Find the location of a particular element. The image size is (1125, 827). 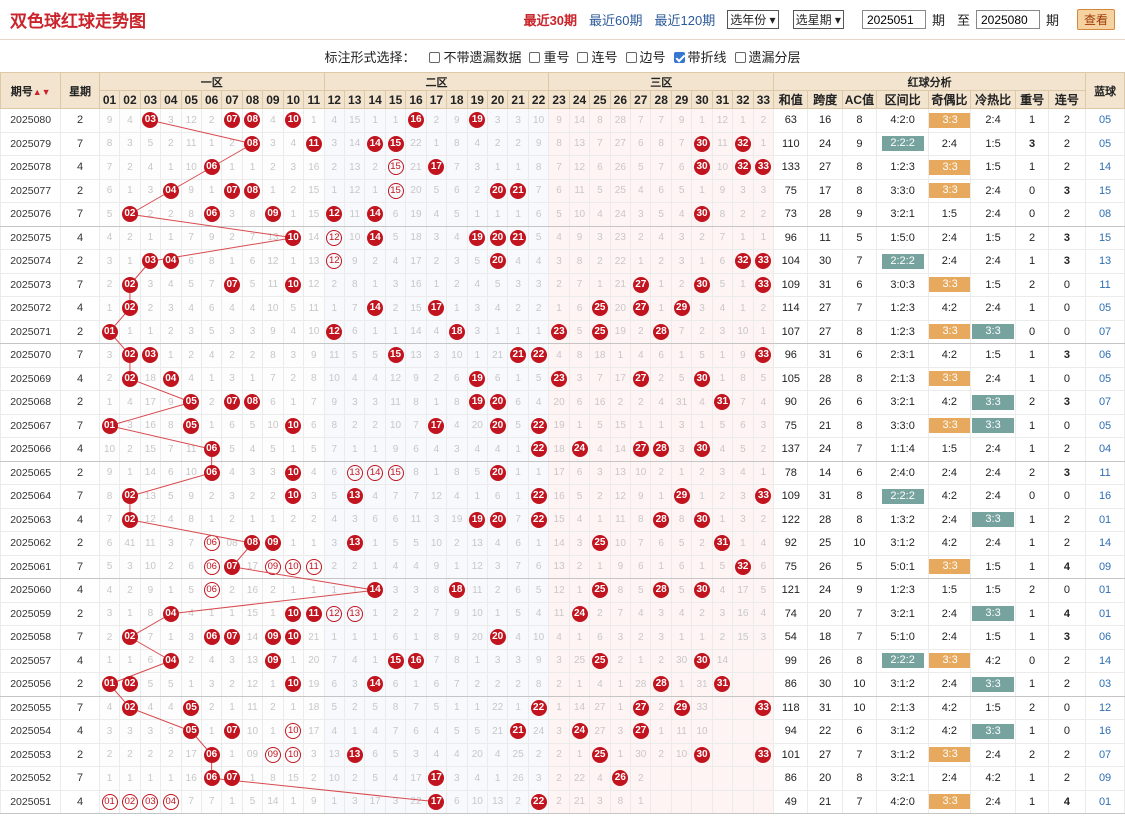

sum-cell: 73 is located at coordinates (791, 214).